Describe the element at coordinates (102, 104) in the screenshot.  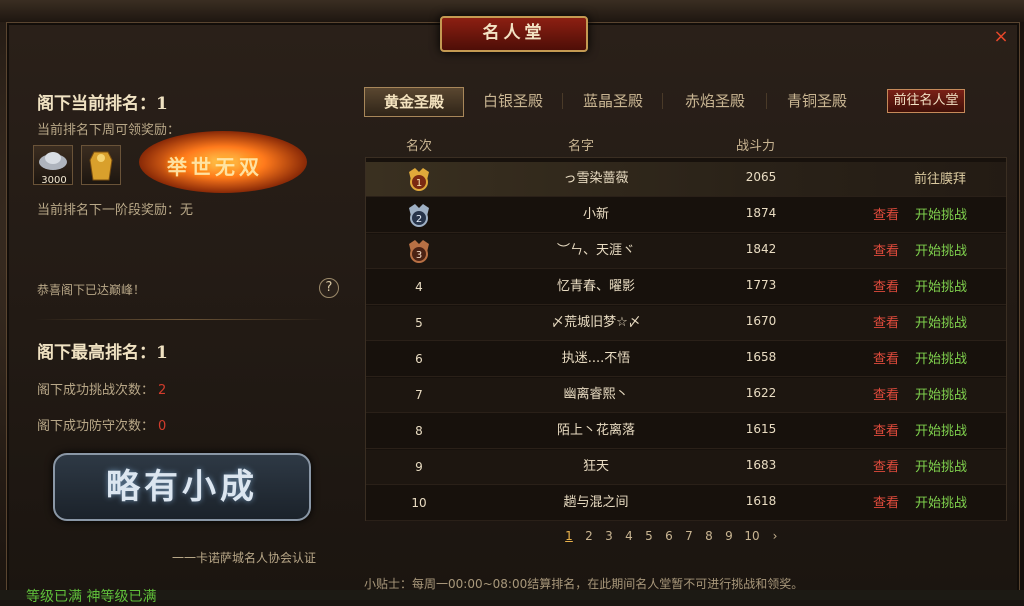
I see `current-rank-heading: 阁下当前排名：1` at that location.